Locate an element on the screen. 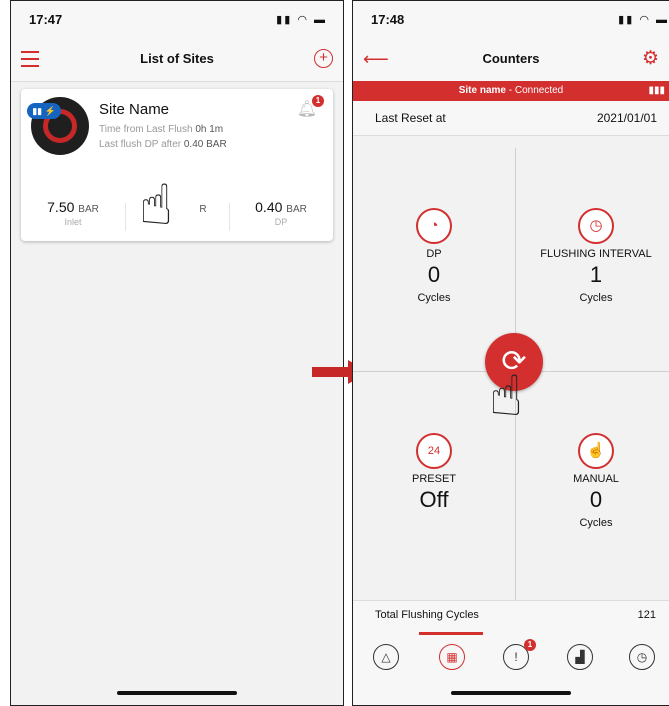 The width and height of the screenshot is (669, 706). preset-label: PRESET is located at coordinates (433, 479).